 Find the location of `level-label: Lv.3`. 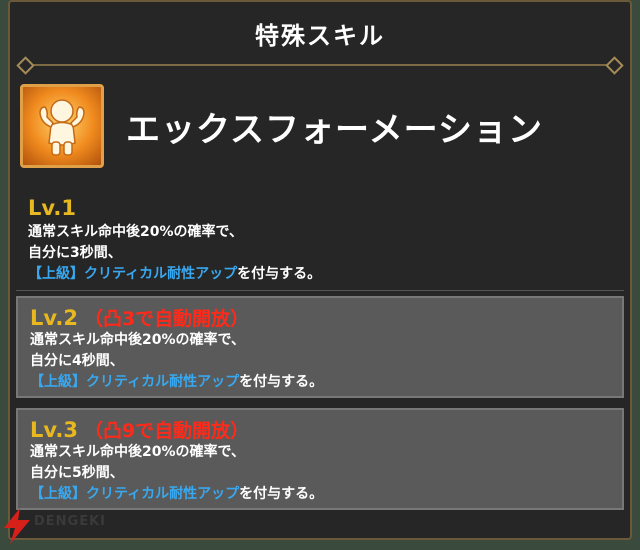

level-label: Lv.3 is located at coordinates (54, 430).